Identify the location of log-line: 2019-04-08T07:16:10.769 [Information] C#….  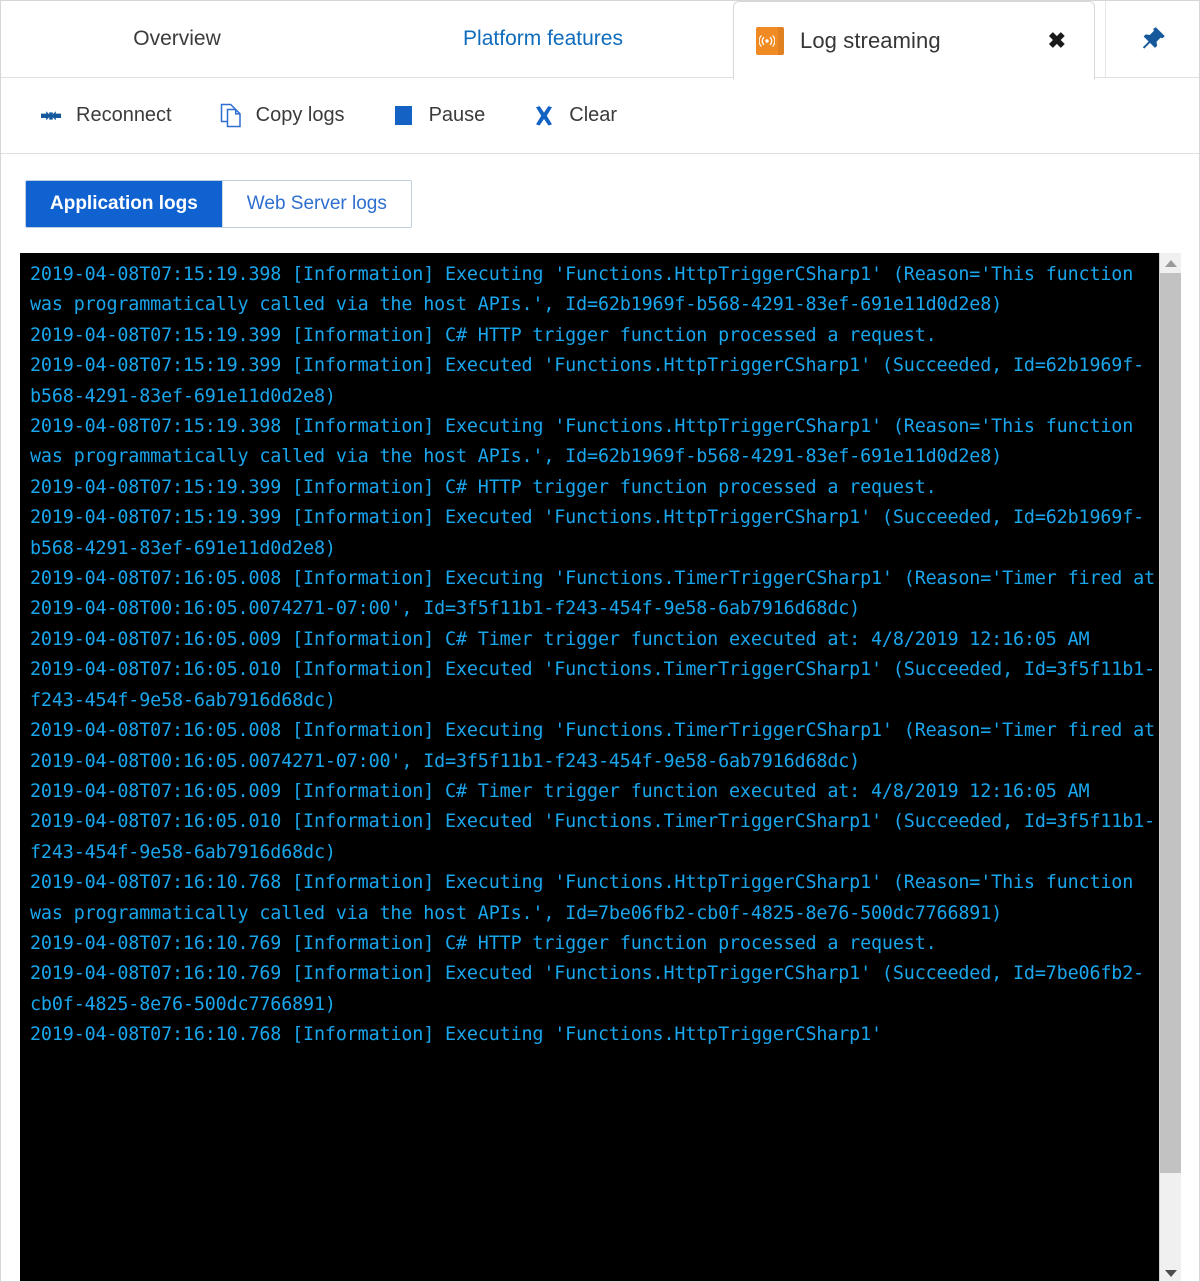
(483, 943).